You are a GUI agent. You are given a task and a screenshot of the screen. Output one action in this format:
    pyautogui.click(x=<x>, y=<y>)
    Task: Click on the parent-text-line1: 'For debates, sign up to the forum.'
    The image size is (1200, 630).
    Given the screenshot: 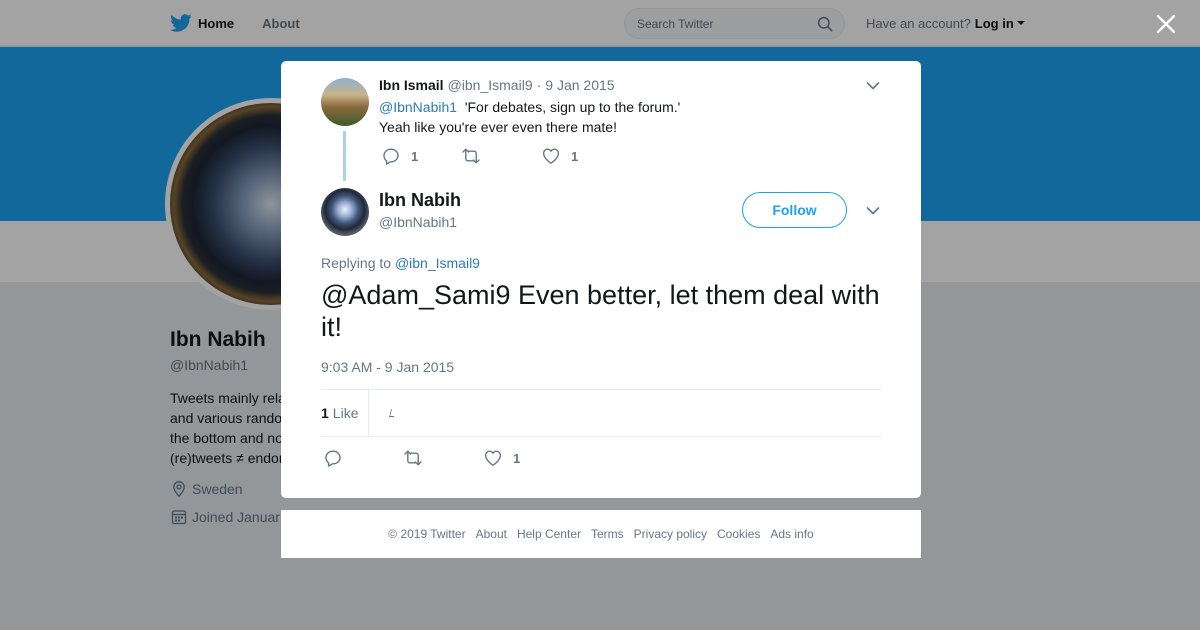 What is the action you would take?
    pyautogui.click(x=572, y=107)
    